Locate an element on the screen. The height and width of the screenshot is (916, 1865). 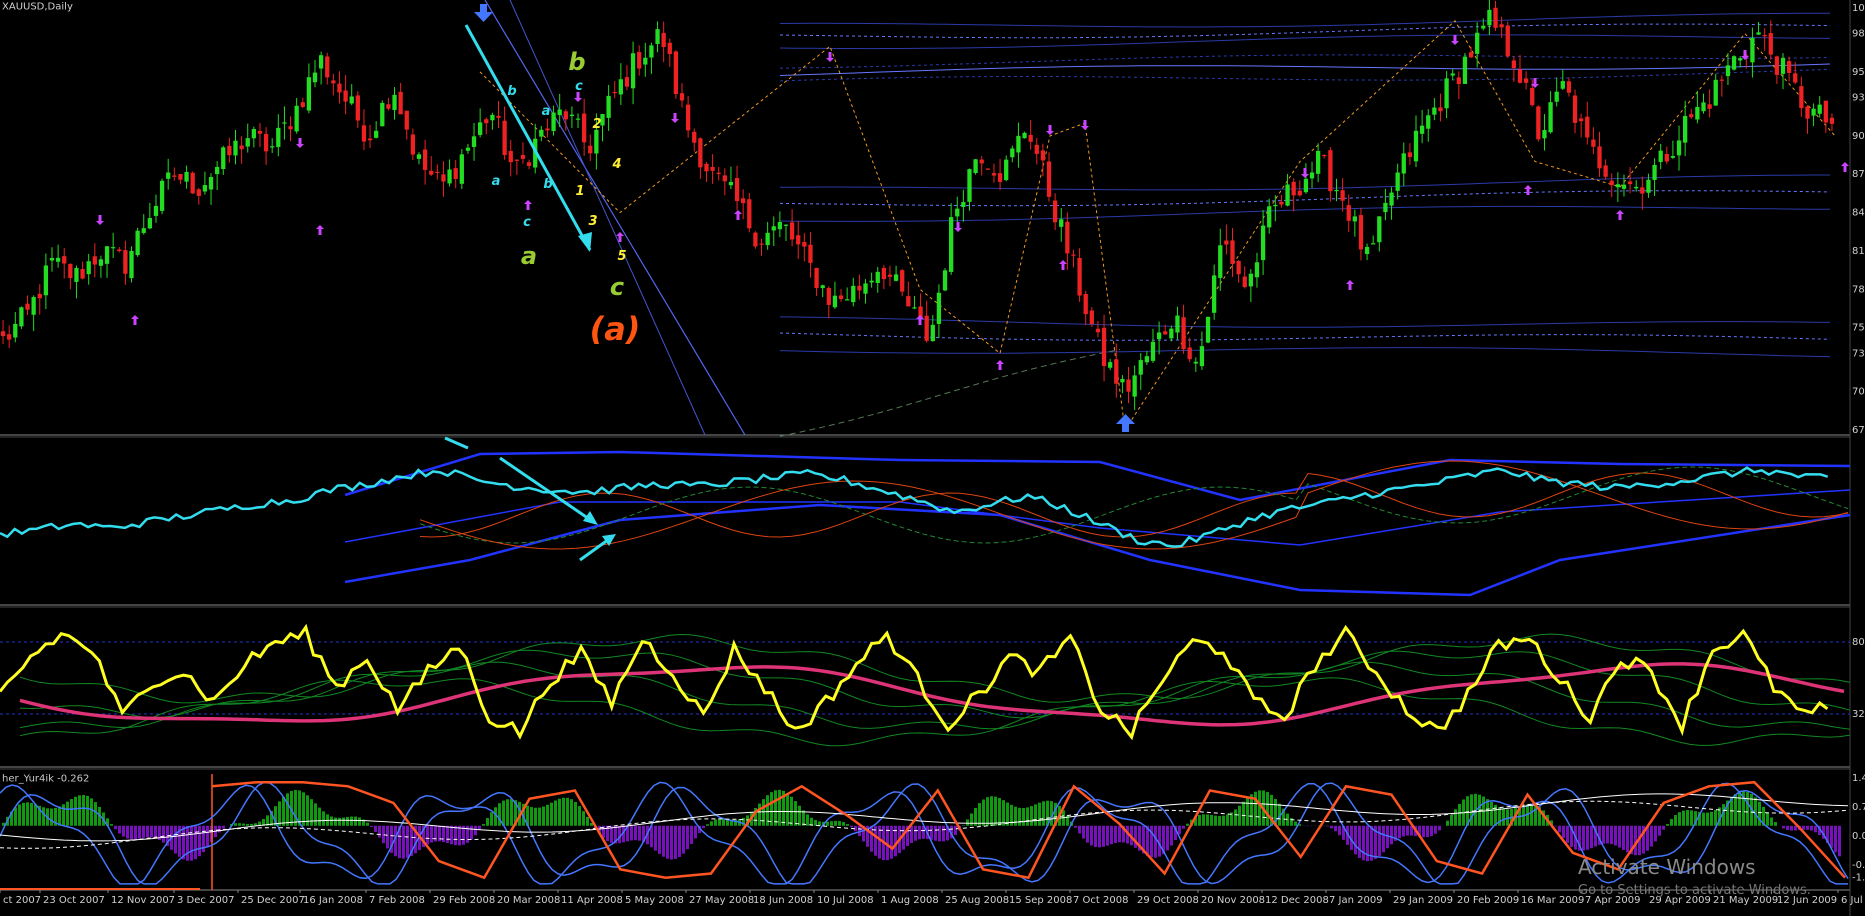
wave-label: c is located at coordinates (617, 287).